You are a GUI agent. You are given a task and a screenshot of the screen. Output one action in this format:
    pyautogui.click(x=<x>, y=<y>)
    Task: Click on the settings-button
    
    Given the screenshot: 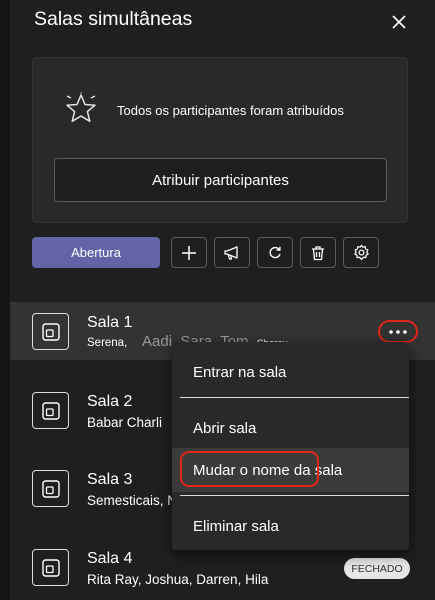 What is the action you would take?
    pyautogui.click(x=361, y=252)
    